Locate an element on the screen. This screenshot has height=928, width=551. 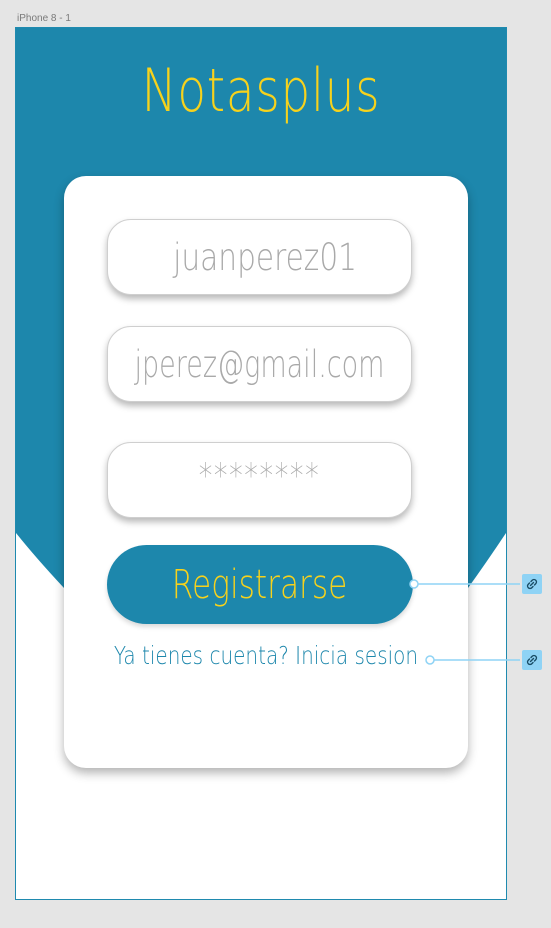
email-field: jperez@gmail.com is located at coordinates (259, 364).